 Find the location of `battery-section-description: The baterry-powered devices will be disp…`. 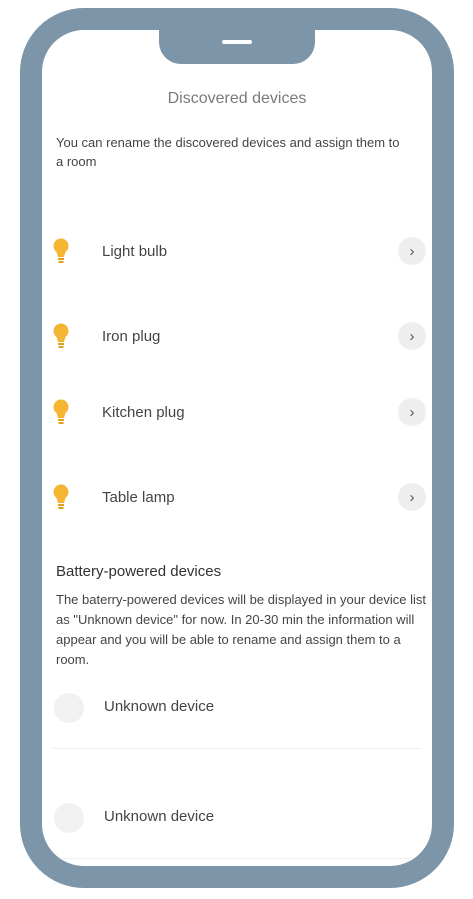

battery-section-description: The baterry-powered devices will be disp… is located at coordinates (241, 629).